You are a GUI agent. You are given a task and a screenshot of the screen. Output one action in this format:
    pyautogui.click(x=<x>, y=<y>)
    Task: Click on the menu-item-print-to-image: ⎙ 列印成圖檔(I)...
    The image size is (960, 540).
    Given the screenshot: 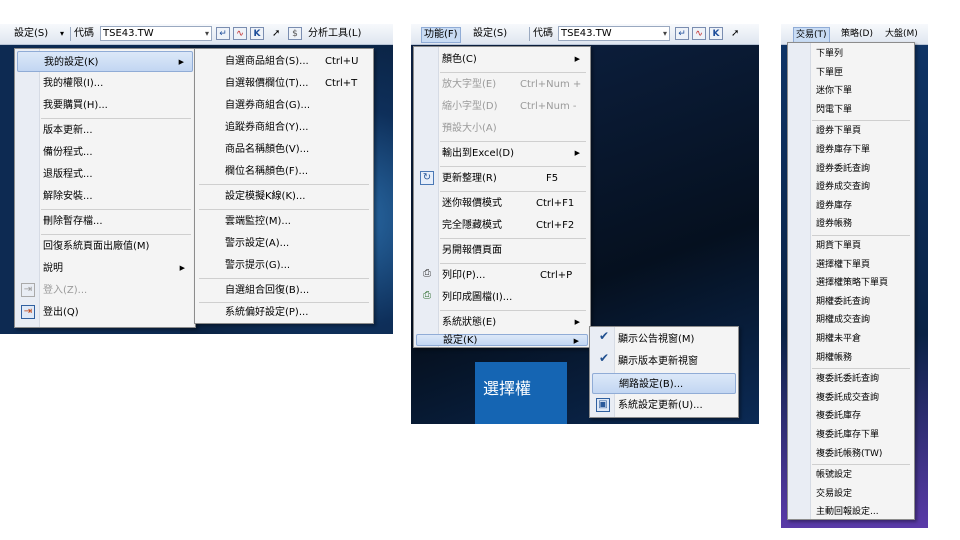 What is the action you would take?
    pyautogui.click(x=502, y=297)
    